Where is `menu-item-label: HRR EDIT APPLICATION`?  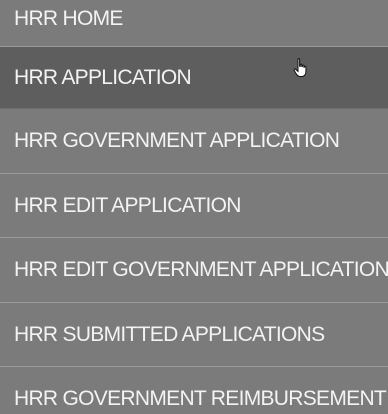
menu-item-label: HRR EDIT APPLICATION is located at coordinates (127, 205).